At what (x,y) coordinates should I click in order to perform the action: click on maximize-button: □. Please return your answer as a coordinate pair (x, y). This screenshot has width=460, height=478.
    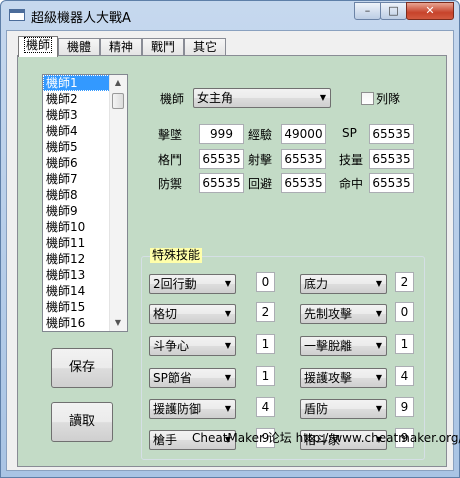
    Looking at the image, I should click on (393, 11).